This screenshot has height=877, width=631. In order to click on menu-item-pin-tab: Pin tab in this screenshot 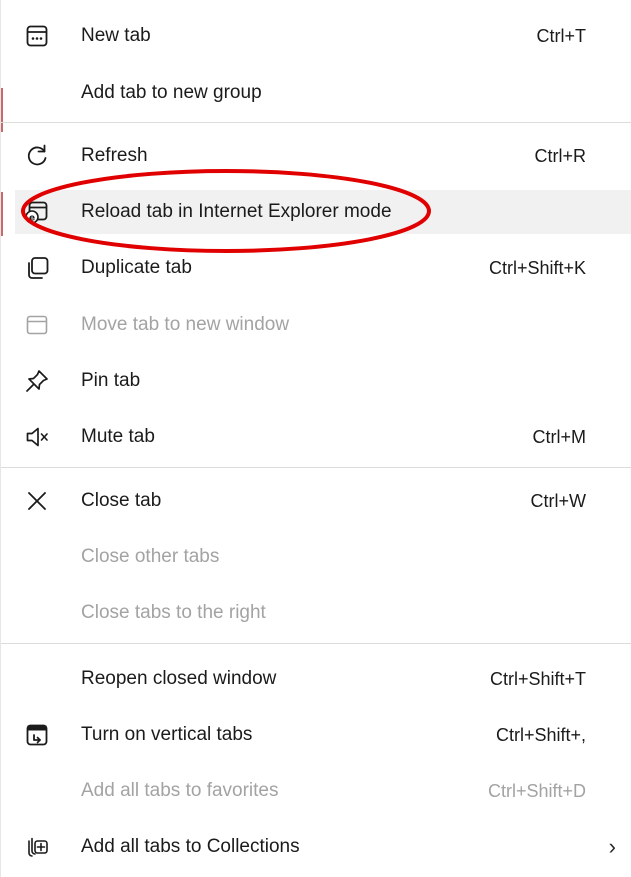, I will do `click(323, 381)`.